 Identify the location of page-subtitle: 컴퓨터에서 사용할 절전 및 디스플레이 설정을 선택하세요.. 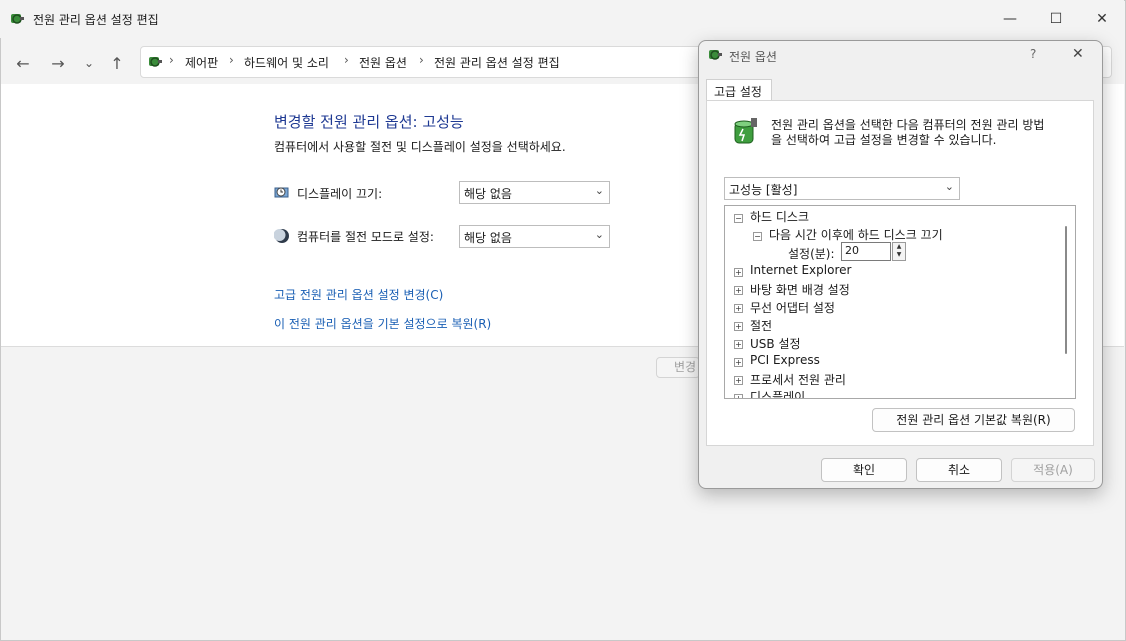
(420, 147).